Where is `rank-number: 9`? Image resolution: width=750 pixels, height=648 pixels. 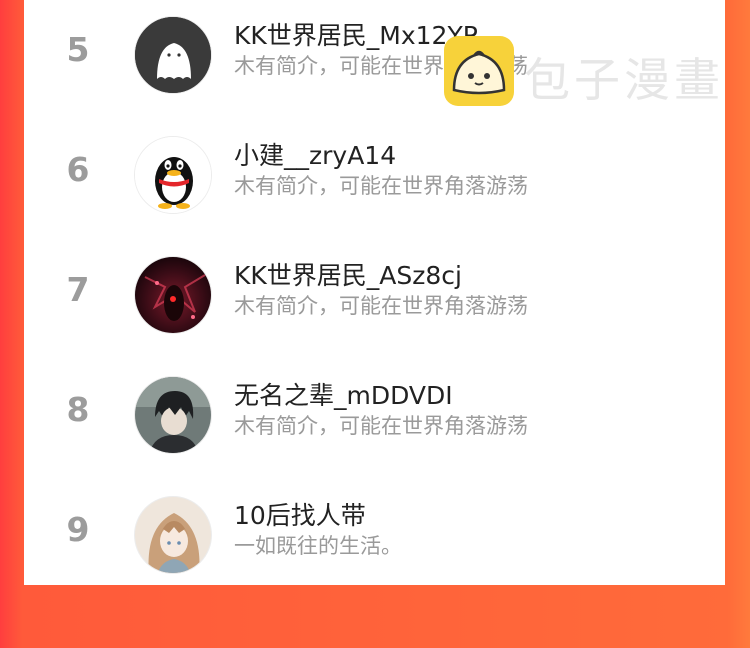
rank-number: 9 is located at coordinates (78, 529).